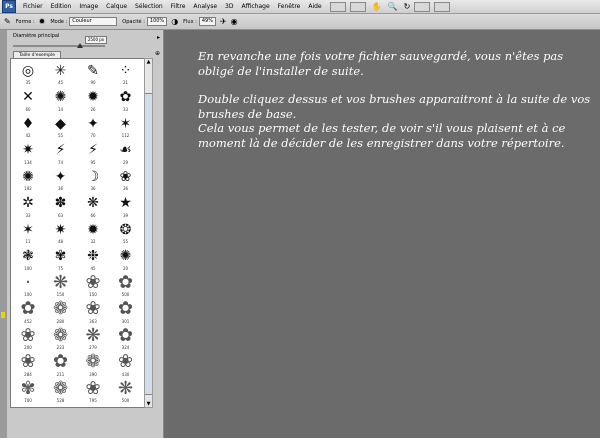 This screenshot has height=438, width=600. What do you see at coordinates (126, 127) in the screenshot?
I see `brush-preset: ✶ 112` at bounding box center [126, 127].